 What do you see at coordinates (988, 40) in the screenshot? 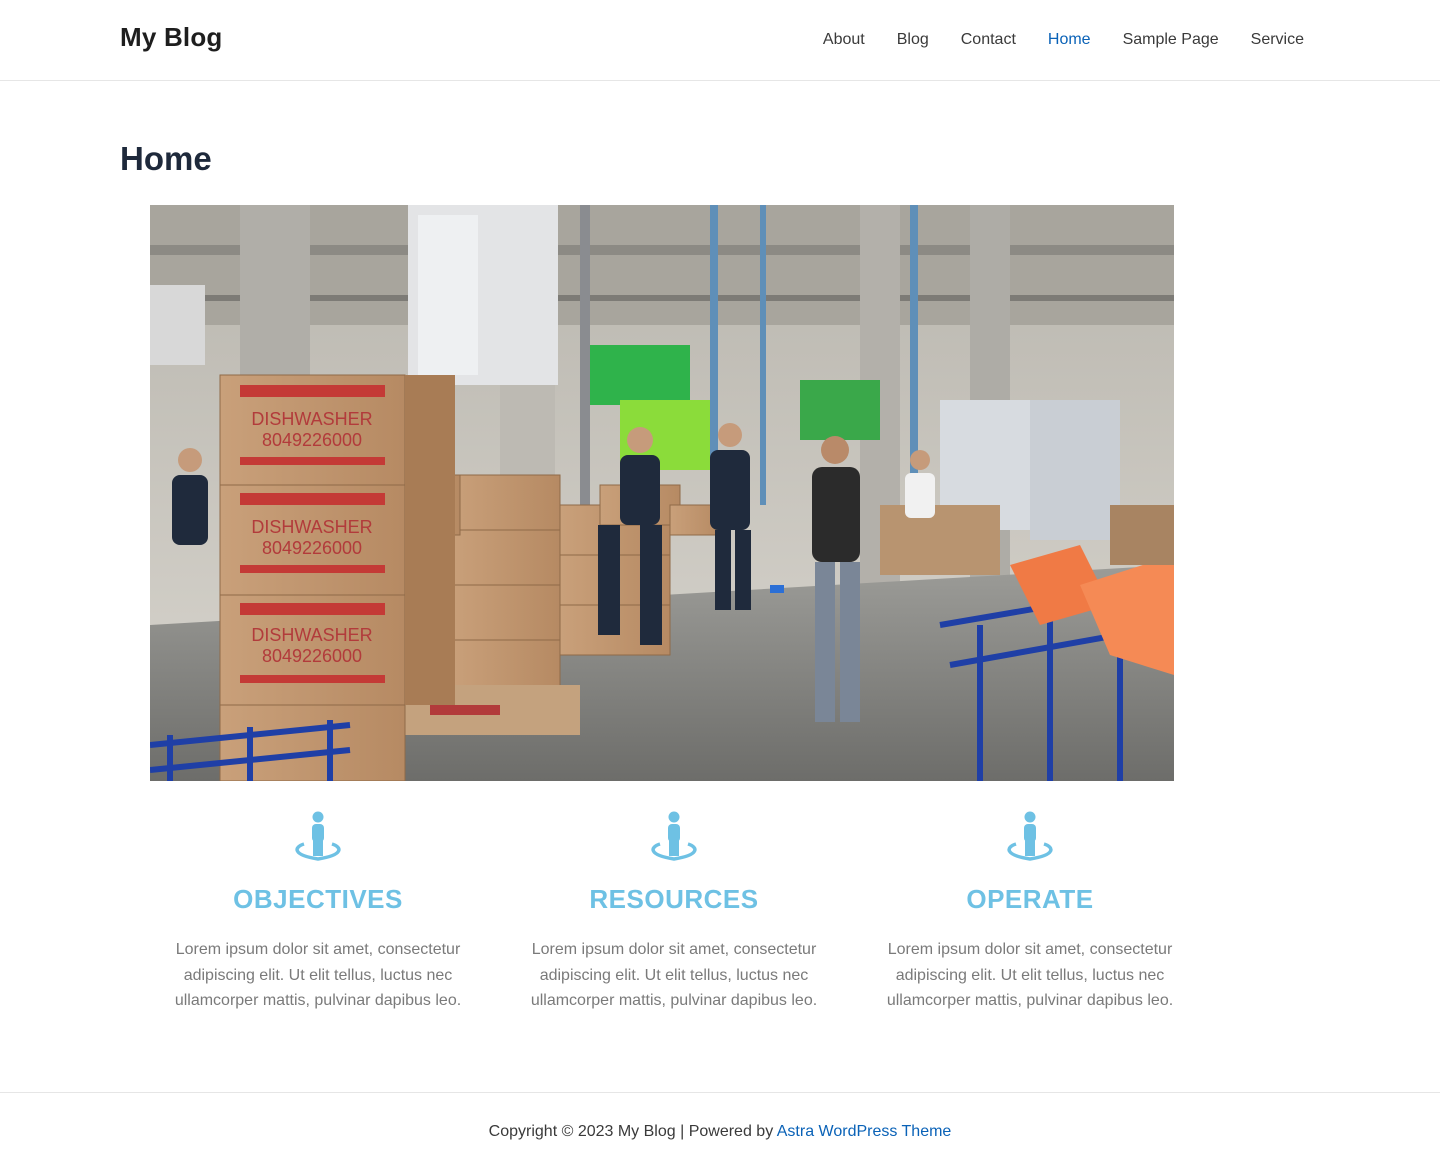
I see `nav-item-contact: Contact` at bounding box center [988, 40].